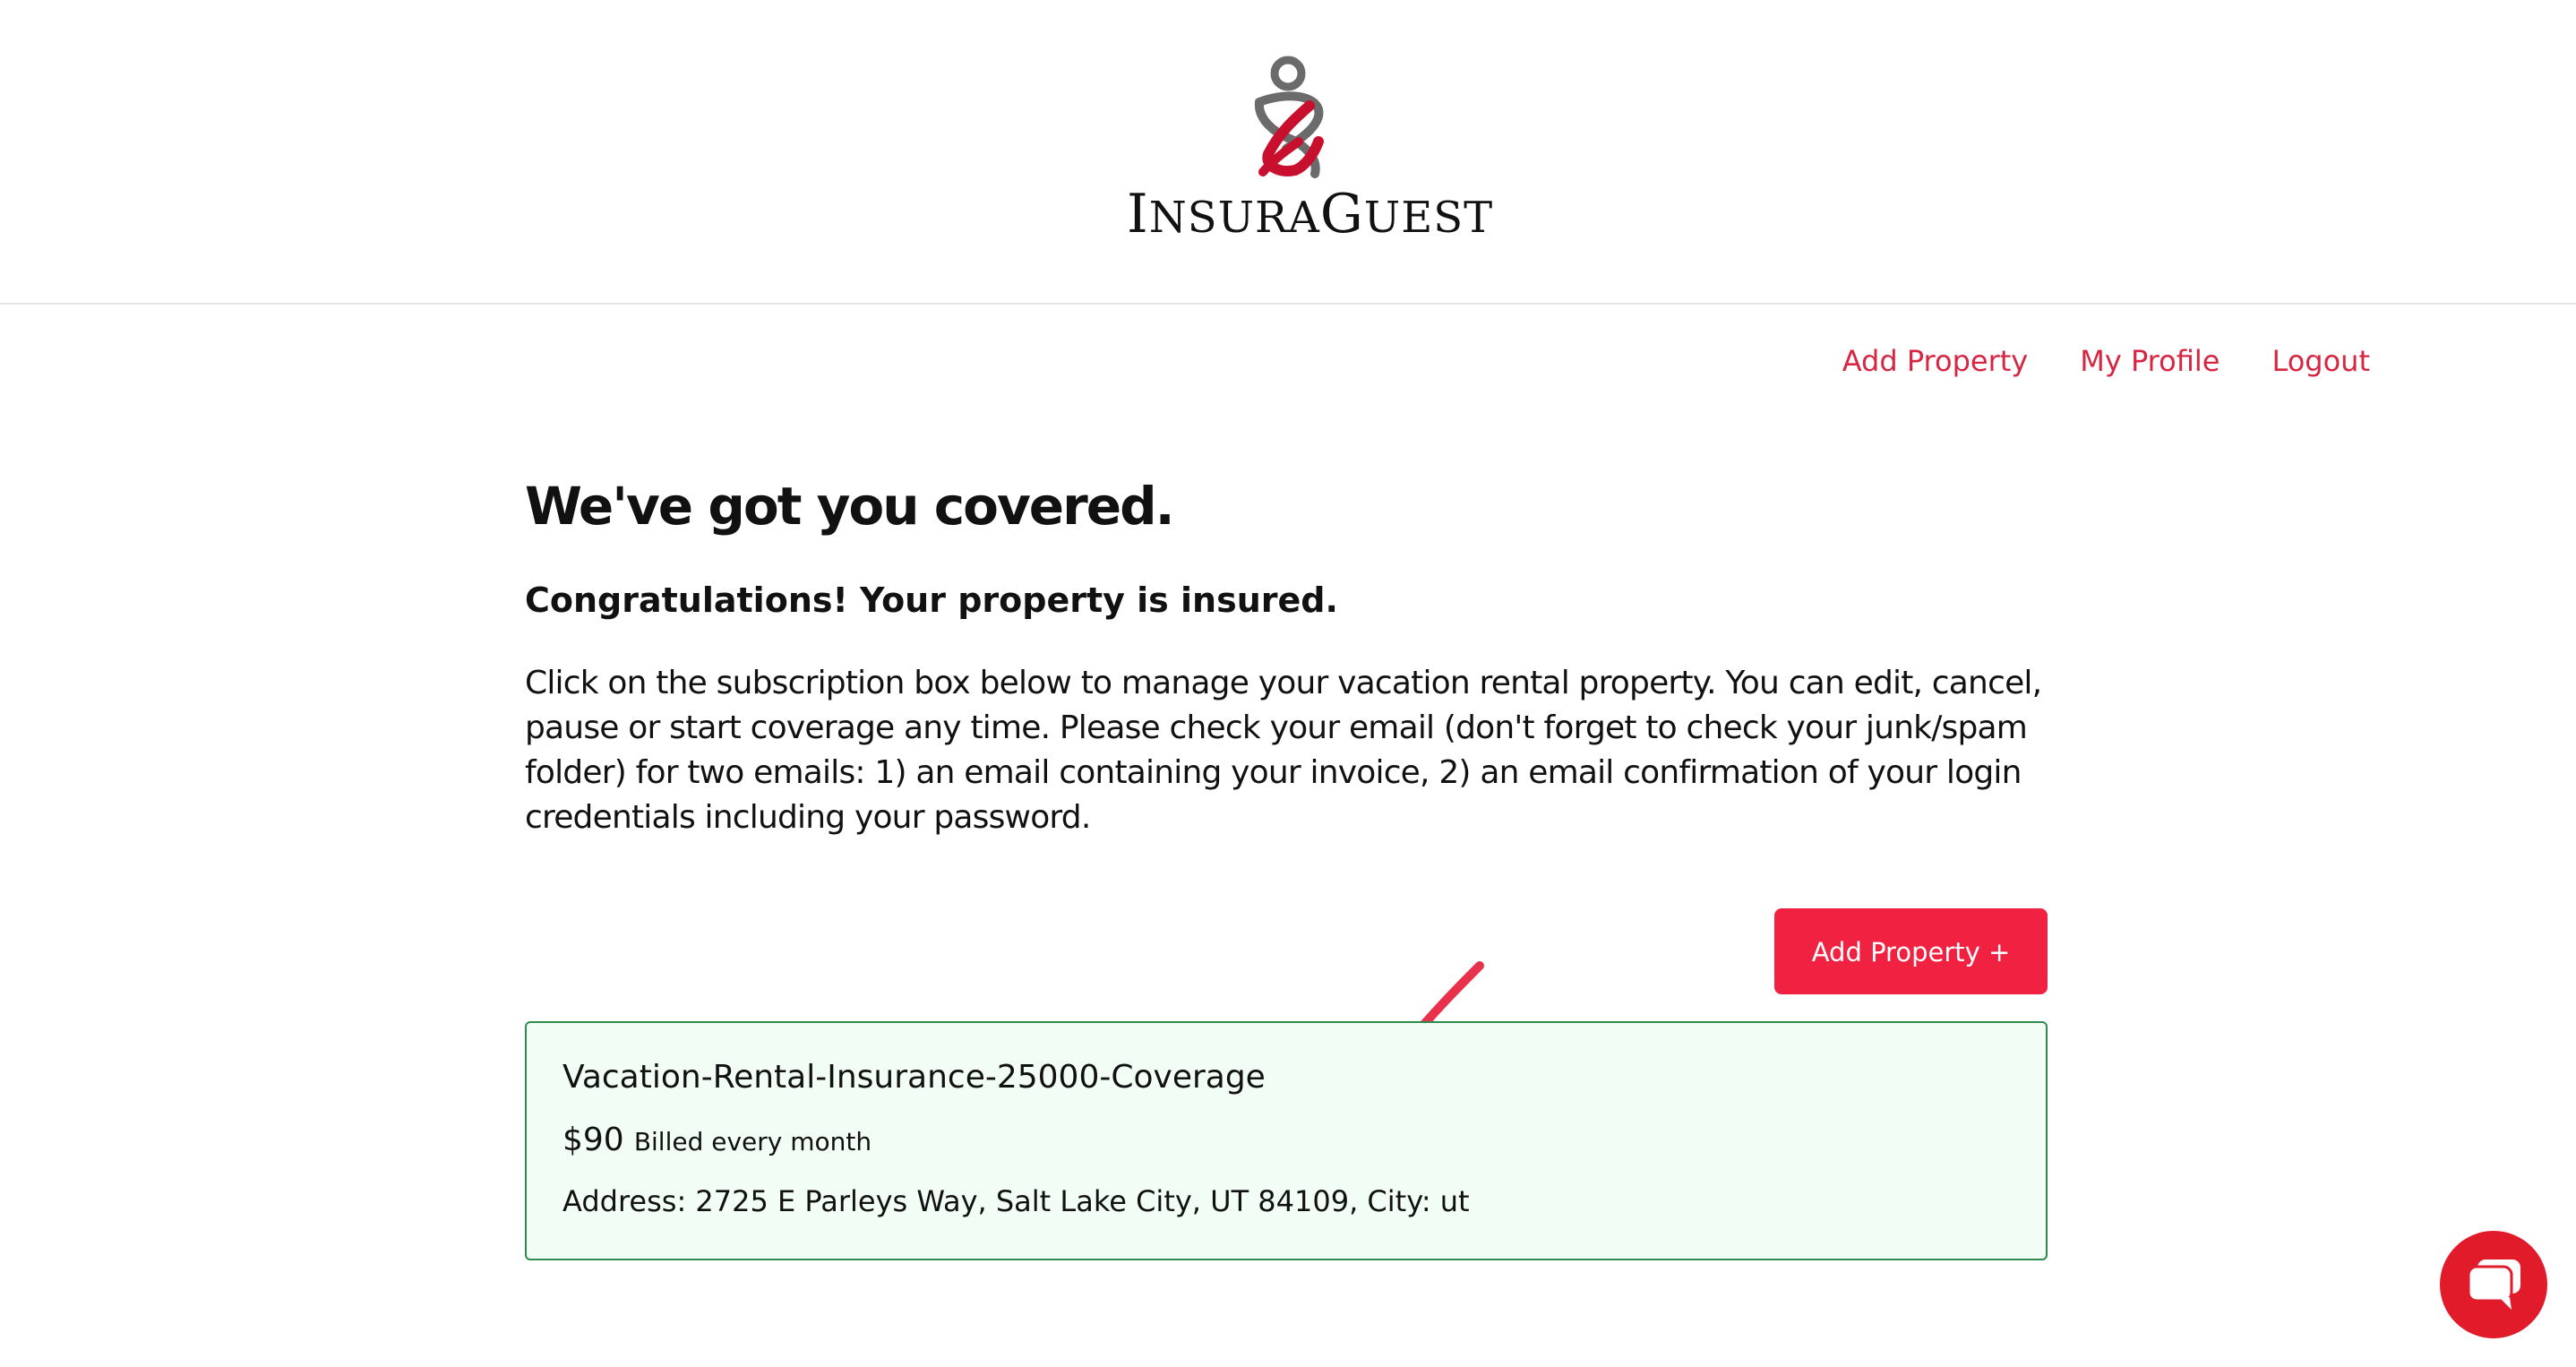  What do you see at coordinates (2320, 361) in the screenshot?
I see `nav-logout-link: Logout` at bounding box center [2320, 361].